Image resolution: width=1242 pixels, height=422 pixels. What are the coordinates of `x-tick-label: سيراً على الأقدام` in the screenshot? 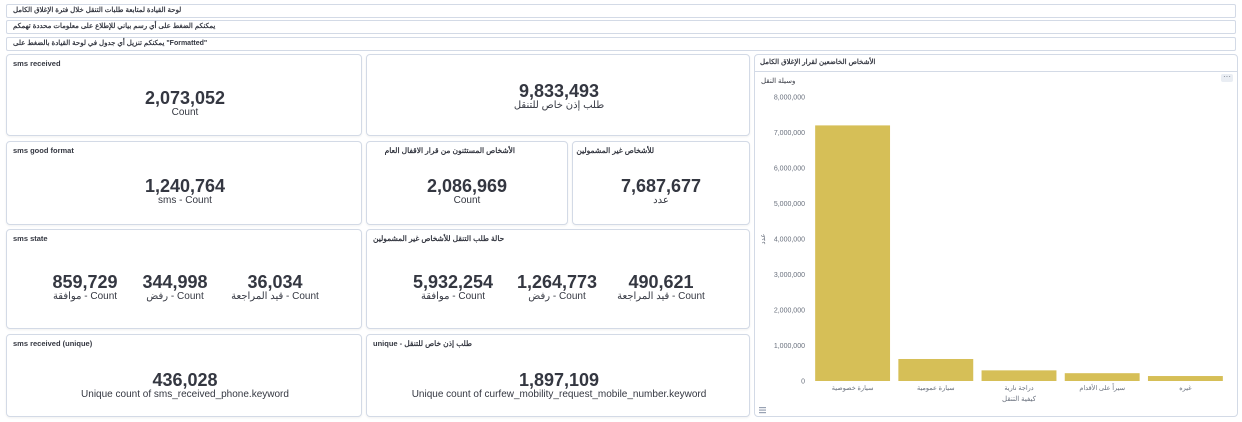 It's located at (1102, 387).